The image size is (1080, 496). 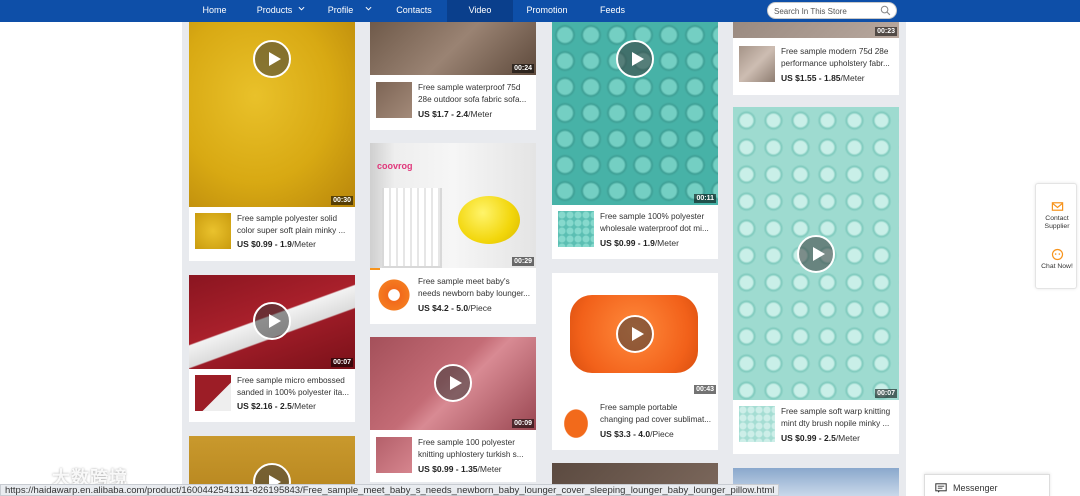 I want to click on nav-profile-label: Profile, so click(x=340, y=10).